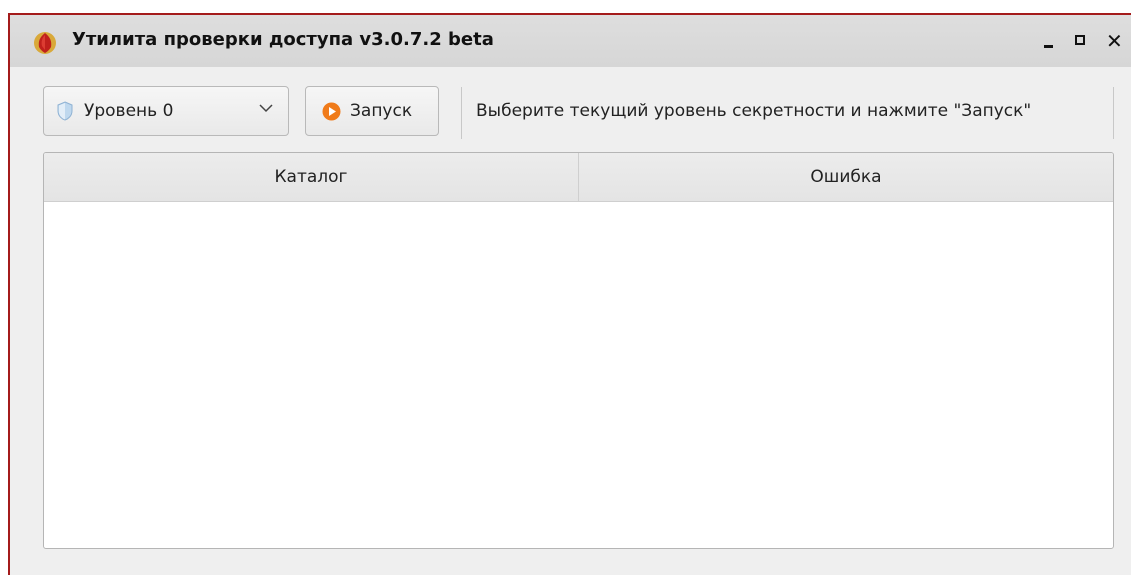 The height and width of the screenshot is (575, 1131). I want to click on shield-icon, so click(65, 111).